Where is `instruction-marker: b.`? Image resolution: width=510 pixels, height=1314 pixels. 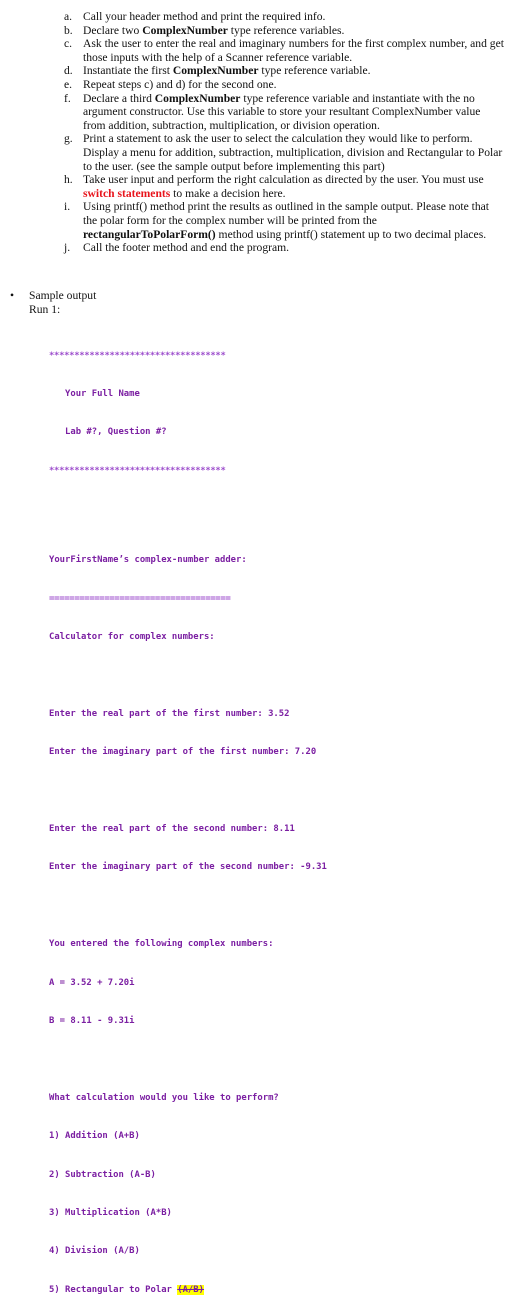 instruction-marker: b. is located at coordinates (68, 30).